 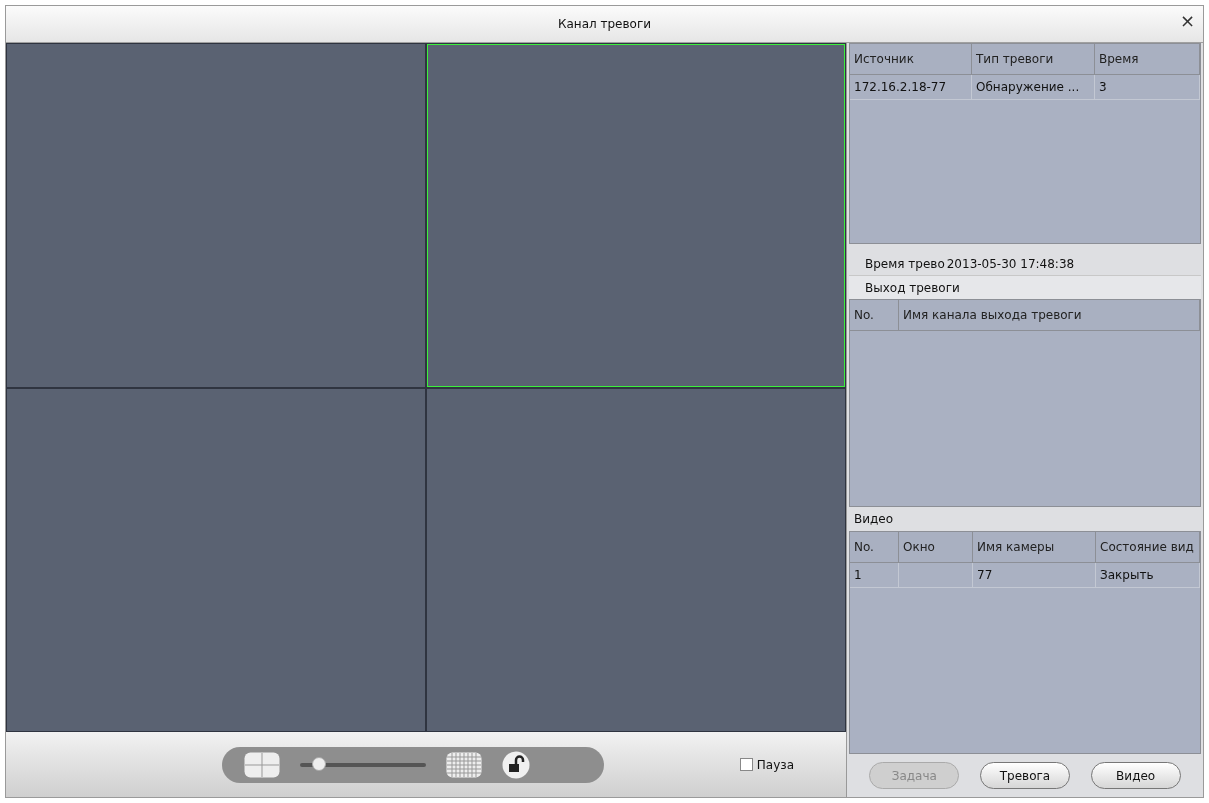 I want to click on zoom-slider, so click(x=363, y=764).